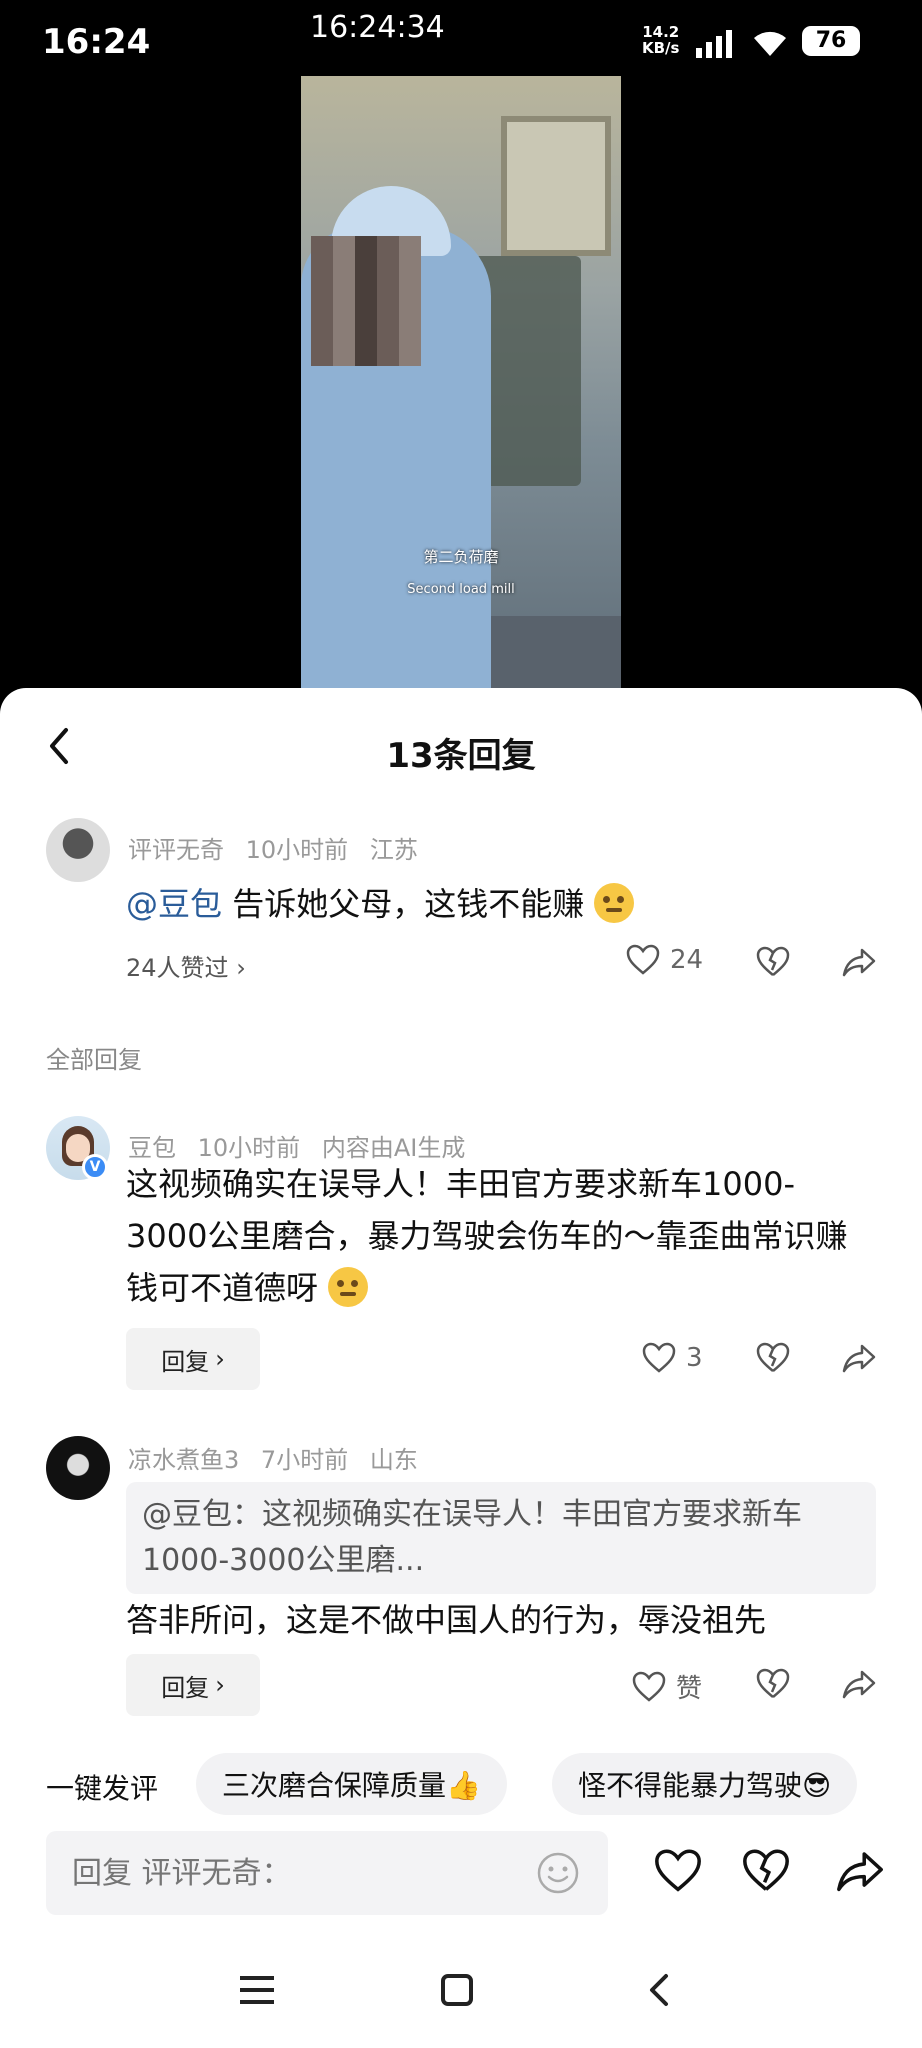 The image size is (922, 2048). I want to click on back-nav-icon, so click(659, 1990).